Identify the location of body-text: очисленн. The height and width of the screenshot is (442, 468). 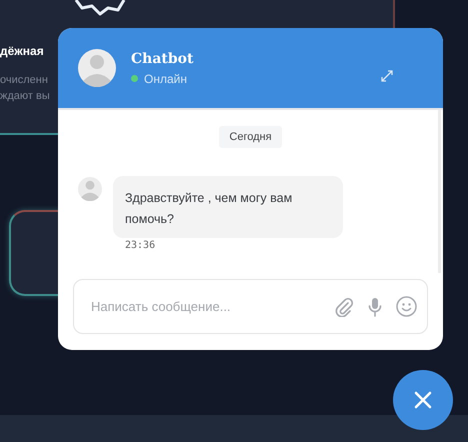
(24, 80).